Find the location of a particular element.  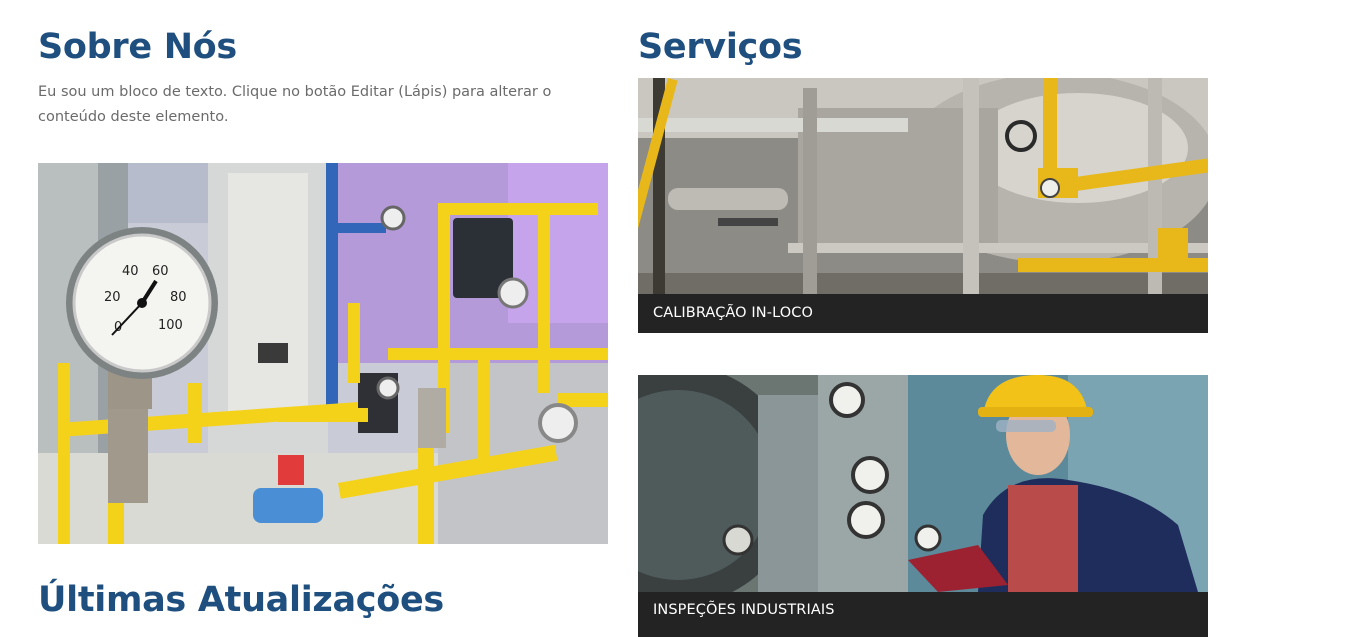

service-label: INSPEÇÕES INDUSTRIAIS is located at coordinates (744, 610).